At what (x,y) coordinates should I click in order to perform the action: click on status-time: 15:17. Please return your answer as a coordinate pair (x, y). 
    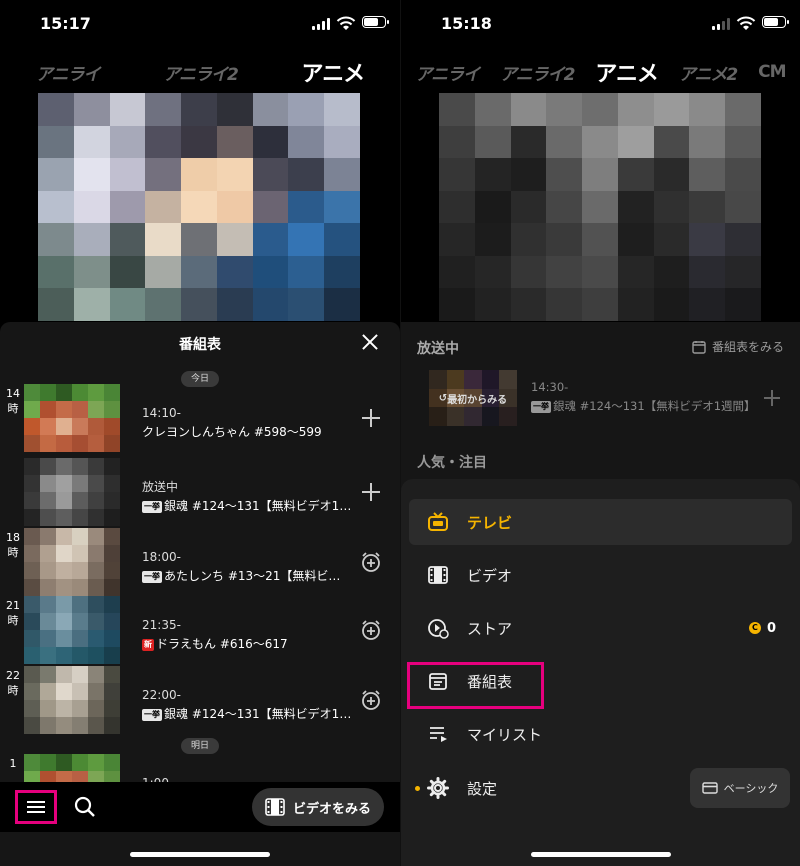
    Looking at the image, I should click on (65, 23).